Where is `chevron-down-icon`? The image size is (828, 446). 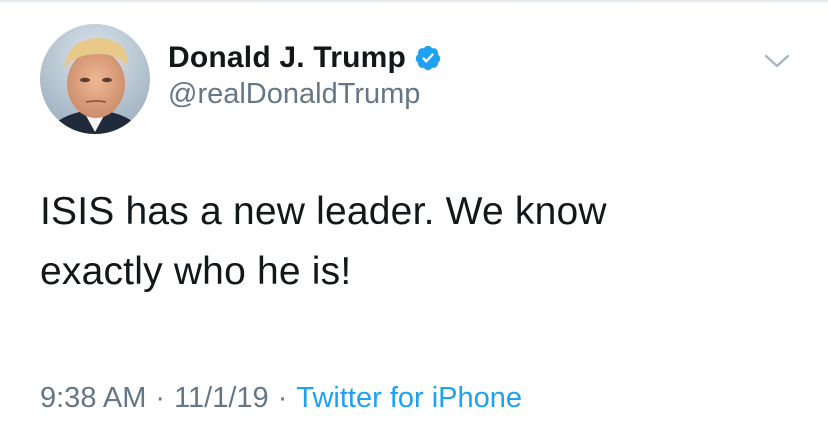 chevron-down-icon is located at coordinates (777, 61).